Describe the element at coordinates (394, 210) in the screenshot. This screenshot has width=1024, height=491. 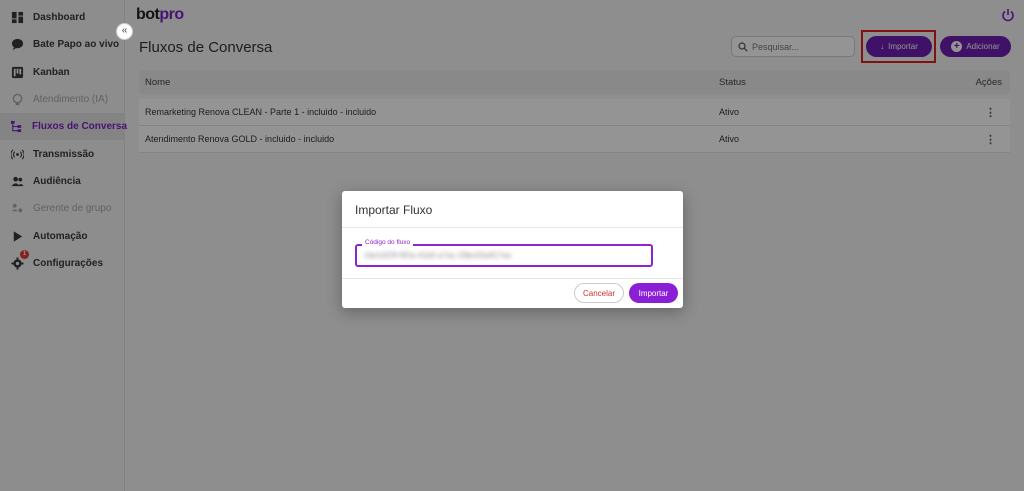
I see `dialog-title: Importar Fluxo` at that location.